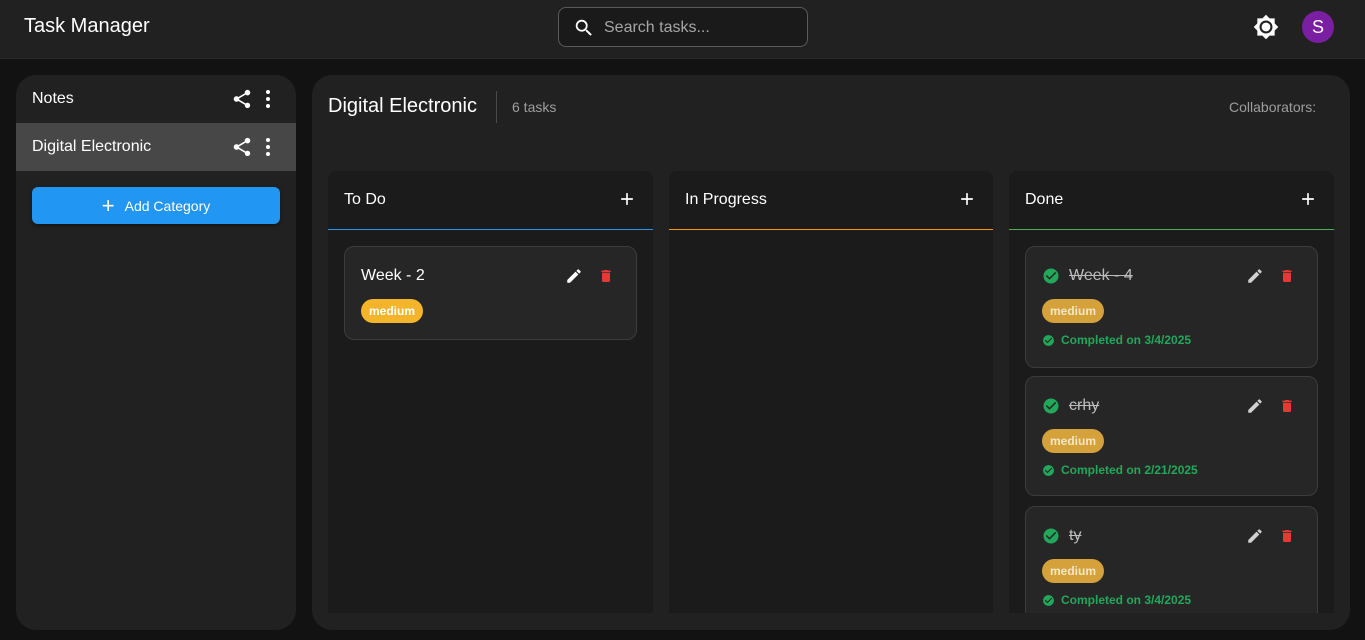 The image size is (1365, 640). Describe the element at coordinates (108, 205) in the screenshot. I see `plus-icon: +` at that location.